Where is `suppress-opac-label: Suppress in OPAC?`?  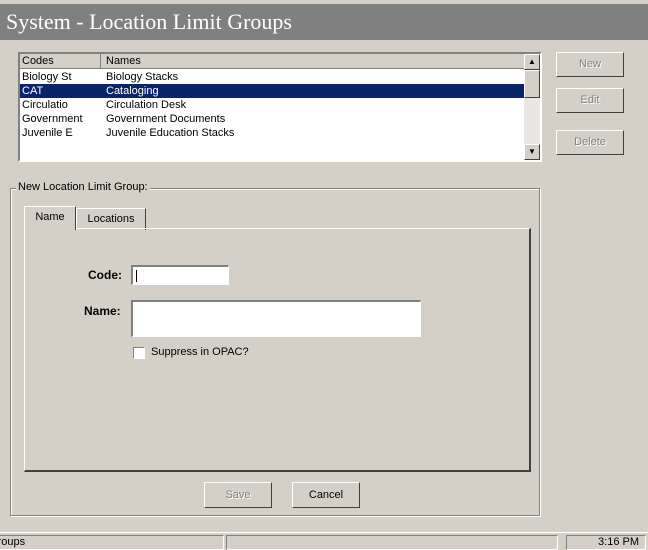
suppress-opac-label: Suppress in OPAC? is located at coordinates (200, 352).